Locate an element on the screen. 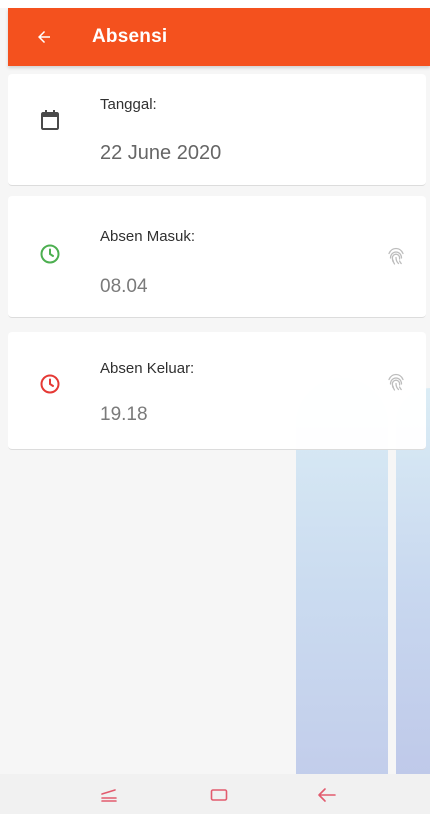 This screenshot has height=814, width=430. arrow-back-icon is located at coordinates (44, 37).